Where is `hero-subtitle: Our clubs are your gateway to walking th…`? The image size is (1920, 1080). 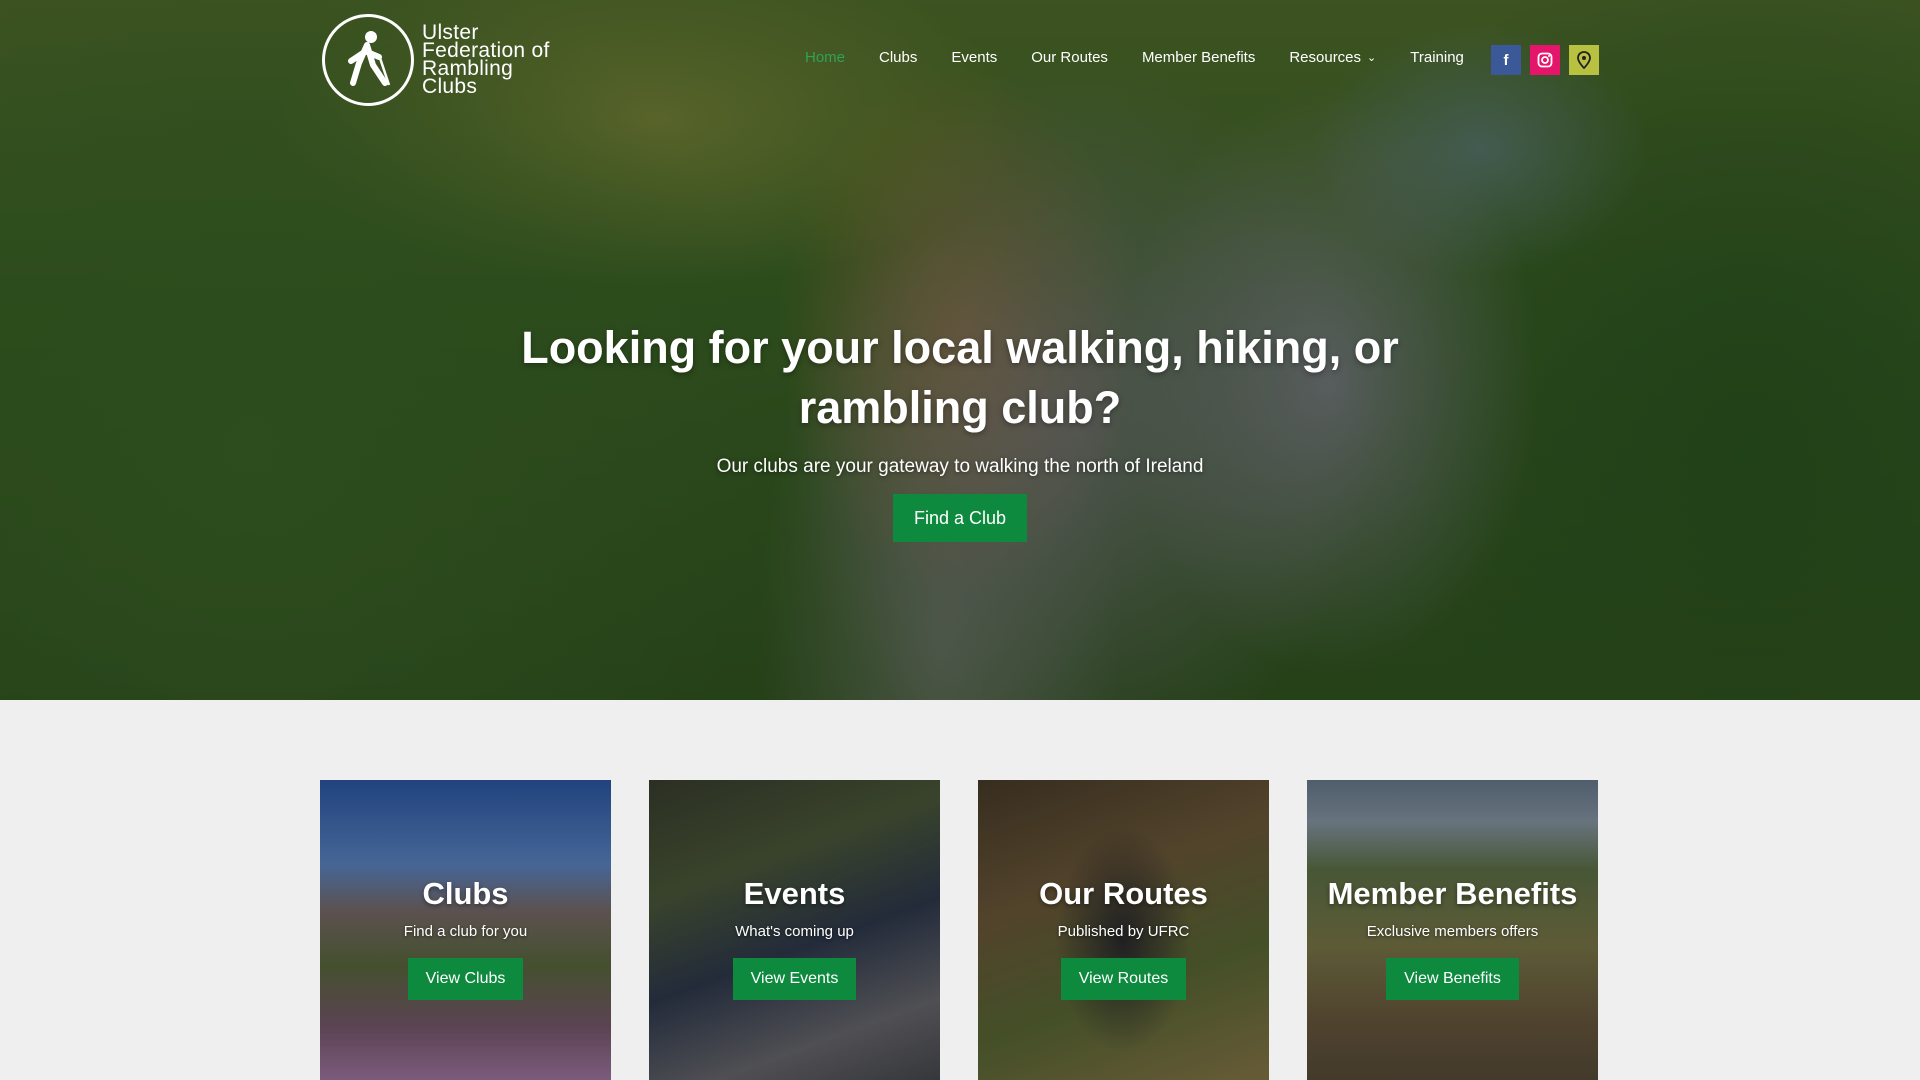
hero-subtitle: Our clubs are your gateway to walking th… is located at coordinates (960, 466).